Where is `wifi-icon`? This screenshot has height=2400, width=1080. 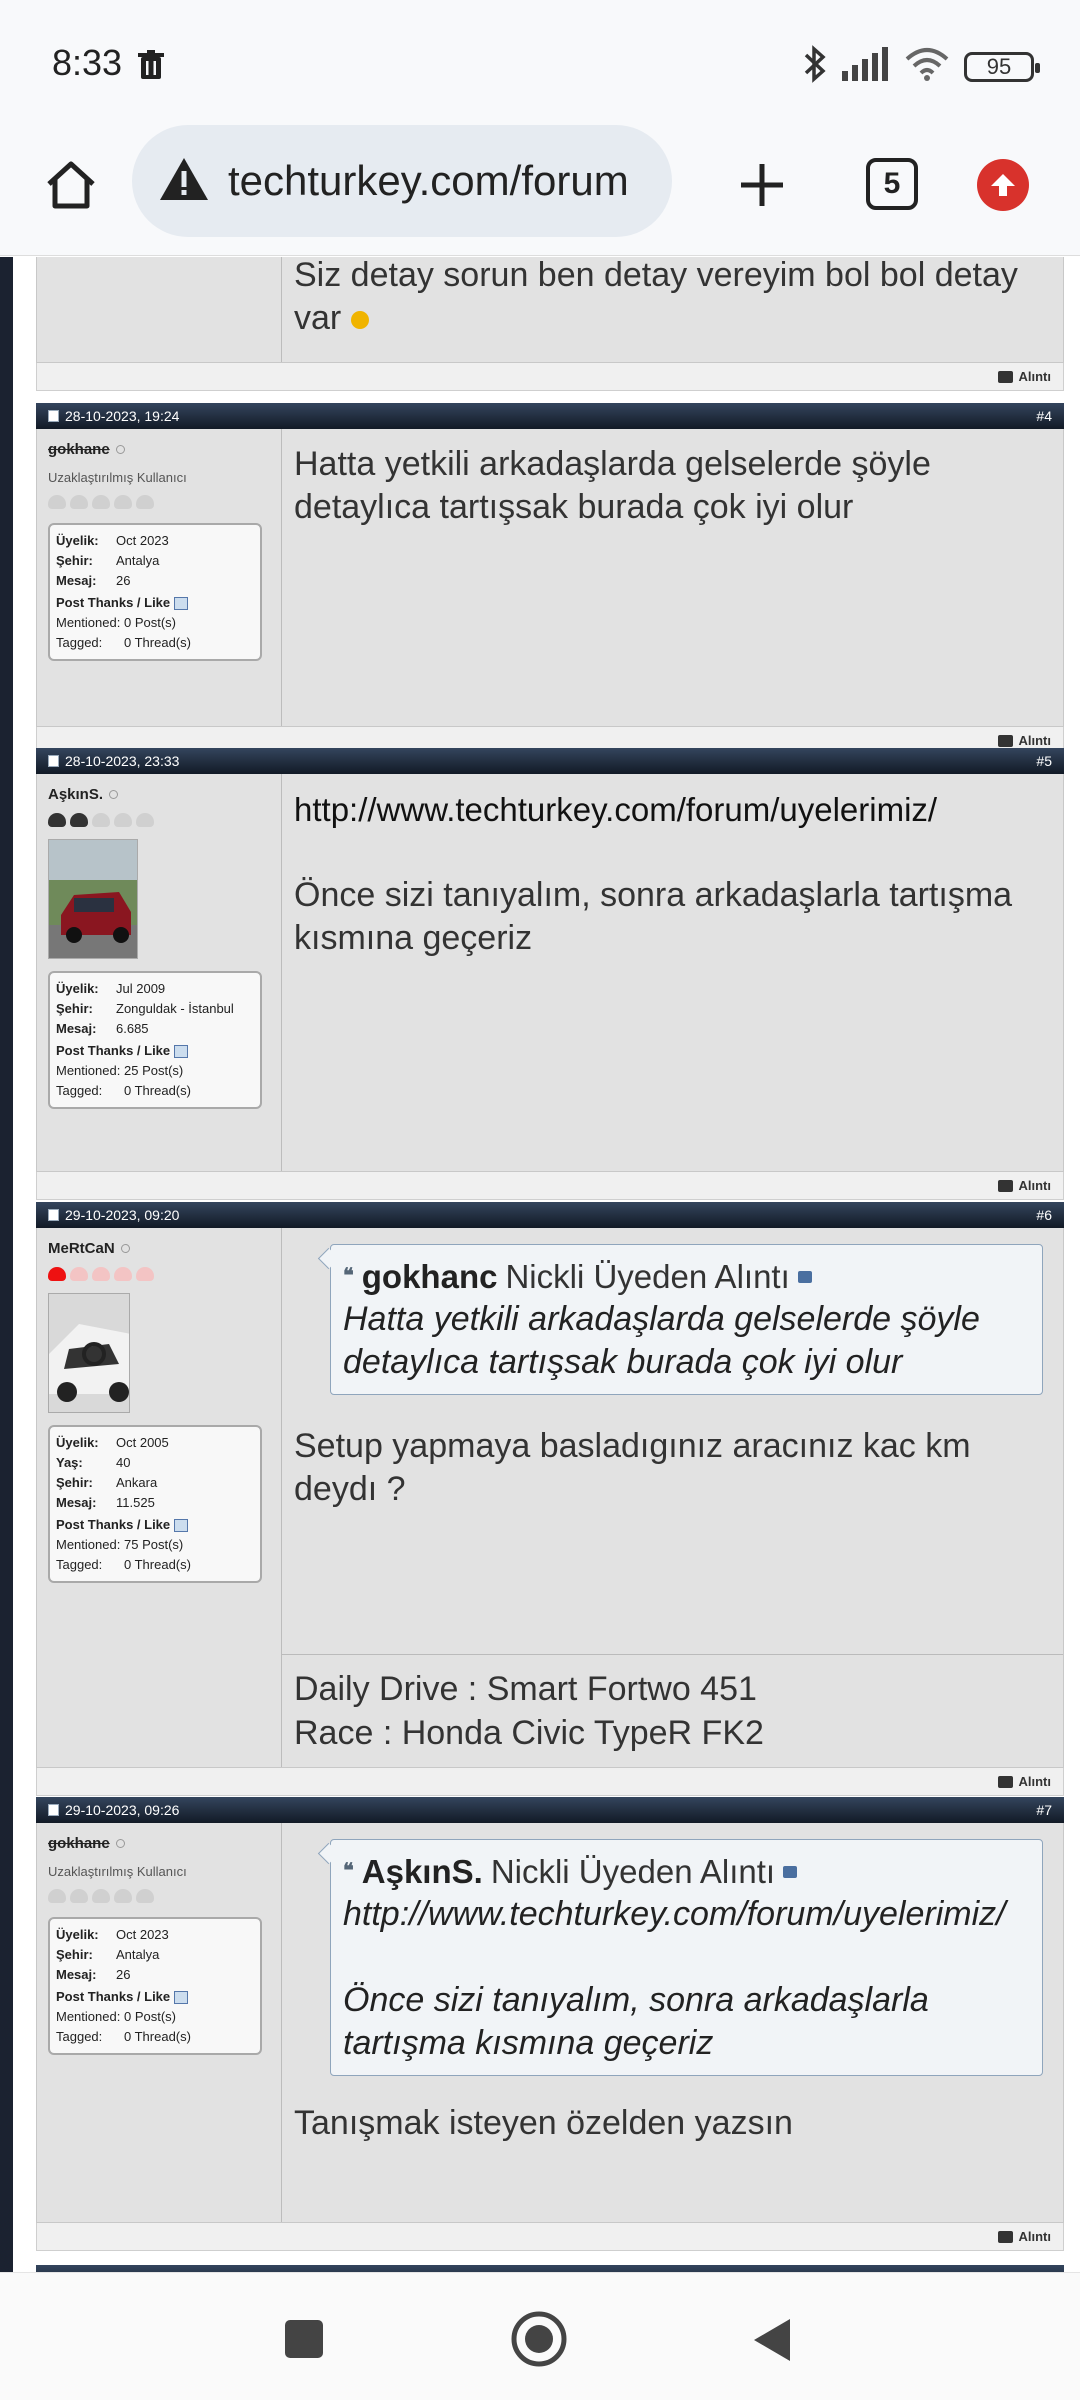 wifi-icon is located at coordinates (927, 66).